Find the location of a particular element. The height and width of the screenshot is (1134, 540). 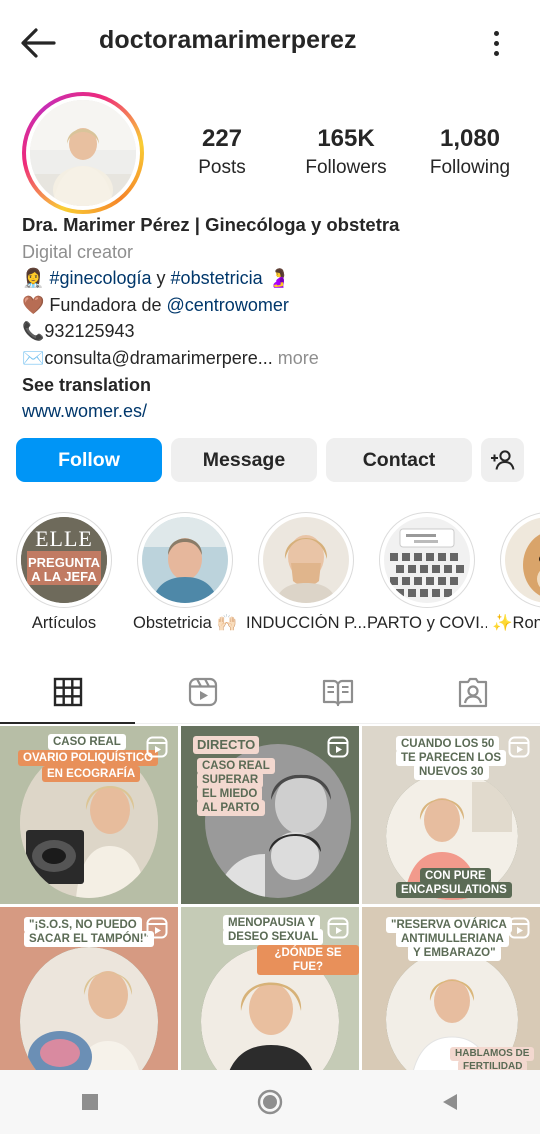

profile-username: doctoramarimerperez is located at coordinates (228, 40).